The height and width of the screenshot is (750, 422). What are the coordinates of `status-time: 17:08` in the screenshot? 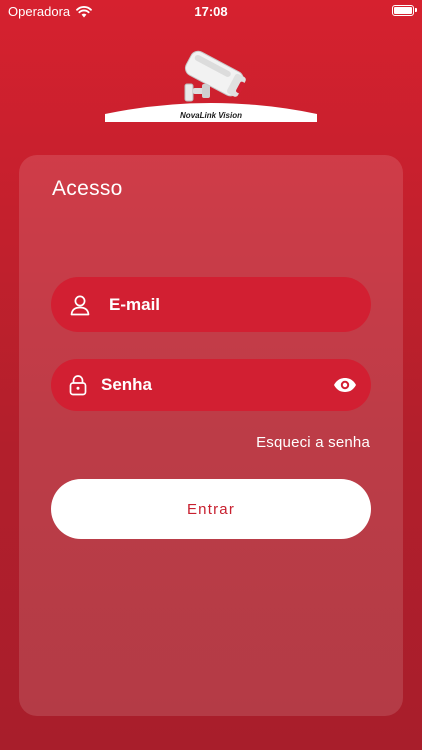 It's located at (211, 11).